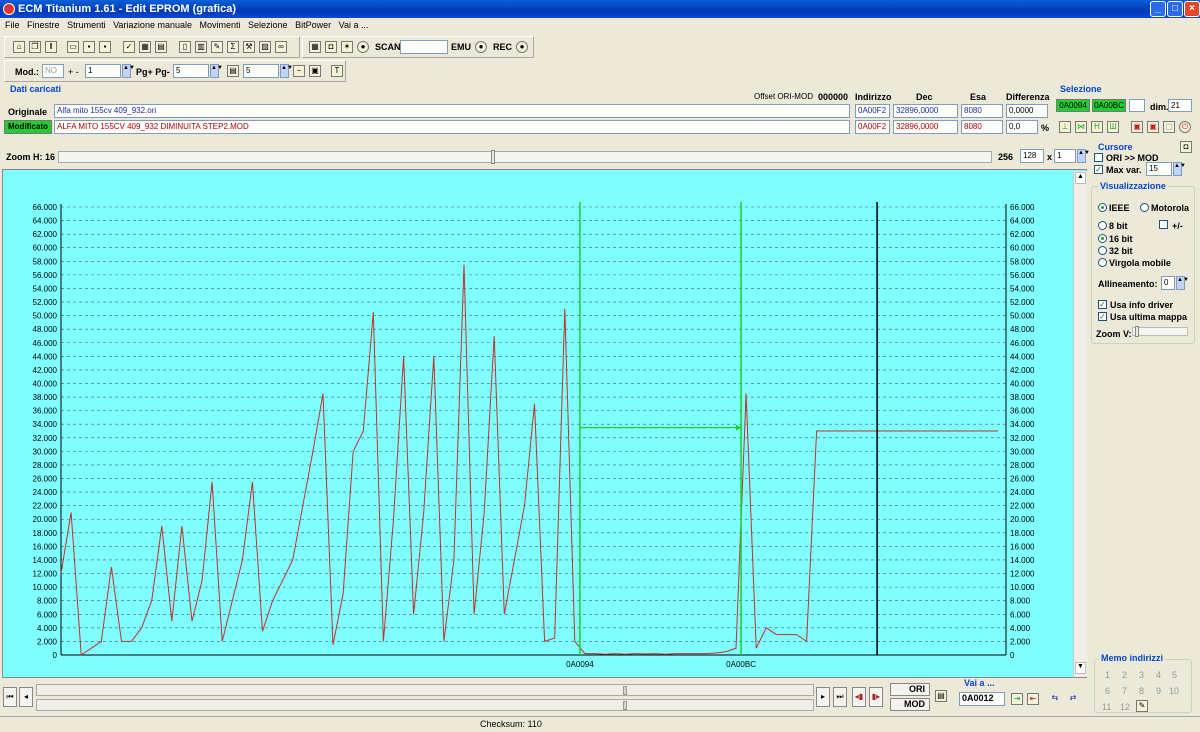 This screenshot has width=1200, height=732. I want to click on menu-movimenti: Movimenti, so click(220, 25).